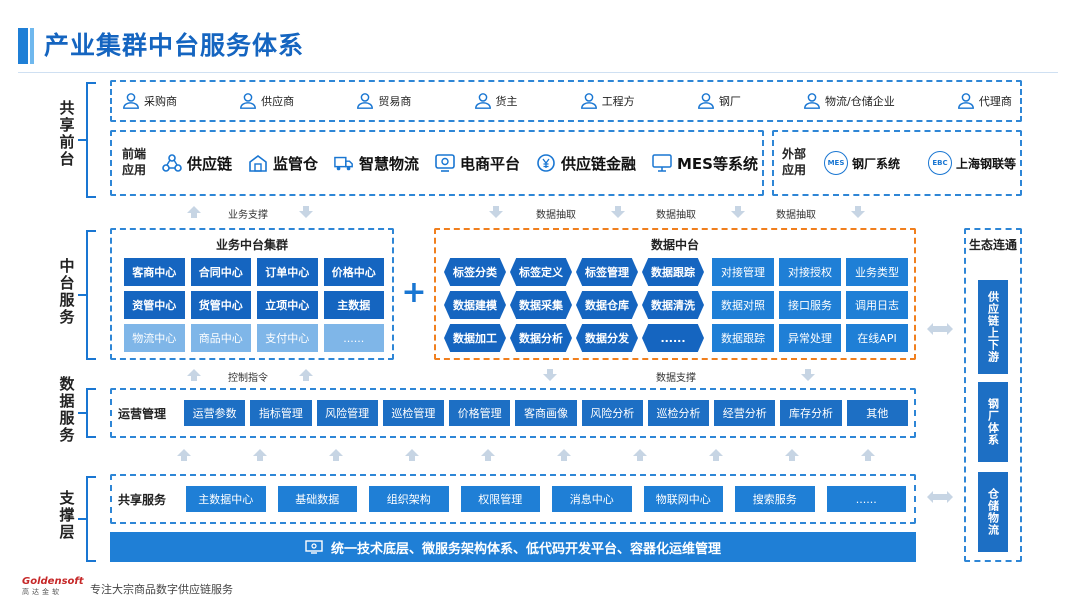 This screenshot has height=605, width=1080. What do you see at coordinates (705, 163) in the screenshot?
I see `front-app-mes: MES等系统` at bounding box center [705, 163].